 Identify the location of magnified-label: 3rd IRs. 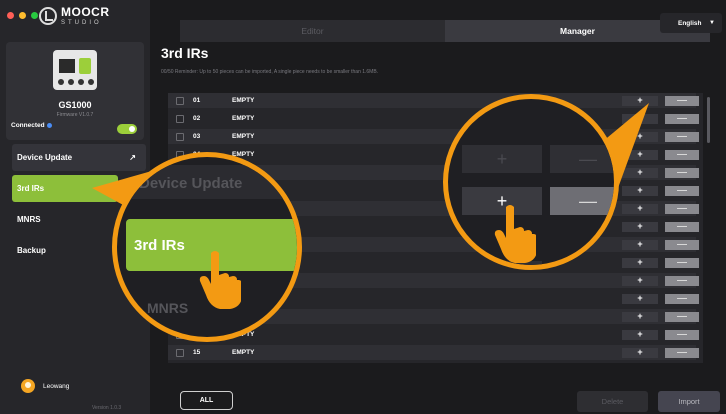
(159, 245).